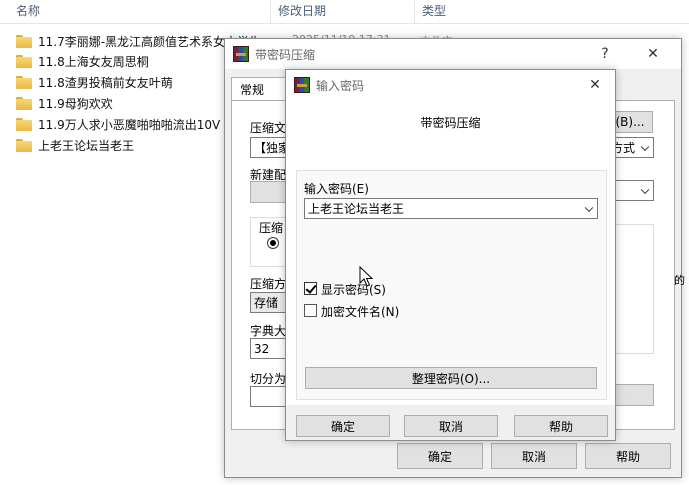  I want to click on password-dialog-titlebar: 输入密码 ✕, so click(450, 85).